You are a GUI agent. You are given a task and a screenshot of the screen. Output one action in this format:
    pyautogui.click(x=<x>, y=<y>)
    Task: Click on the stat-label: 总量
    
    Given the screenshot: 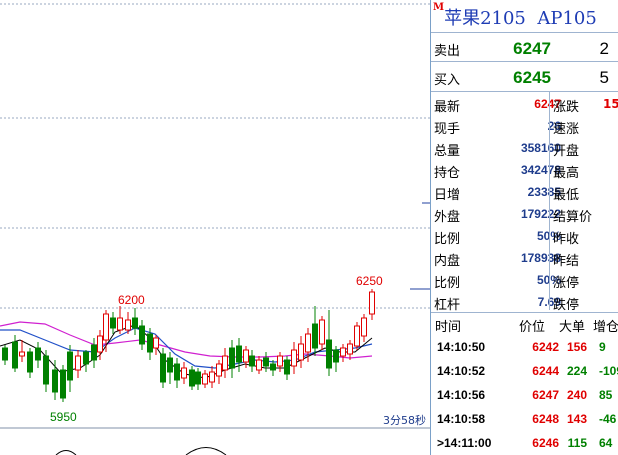 What is the action you would take?
    pyautogui.click(x=447, y=151)
    